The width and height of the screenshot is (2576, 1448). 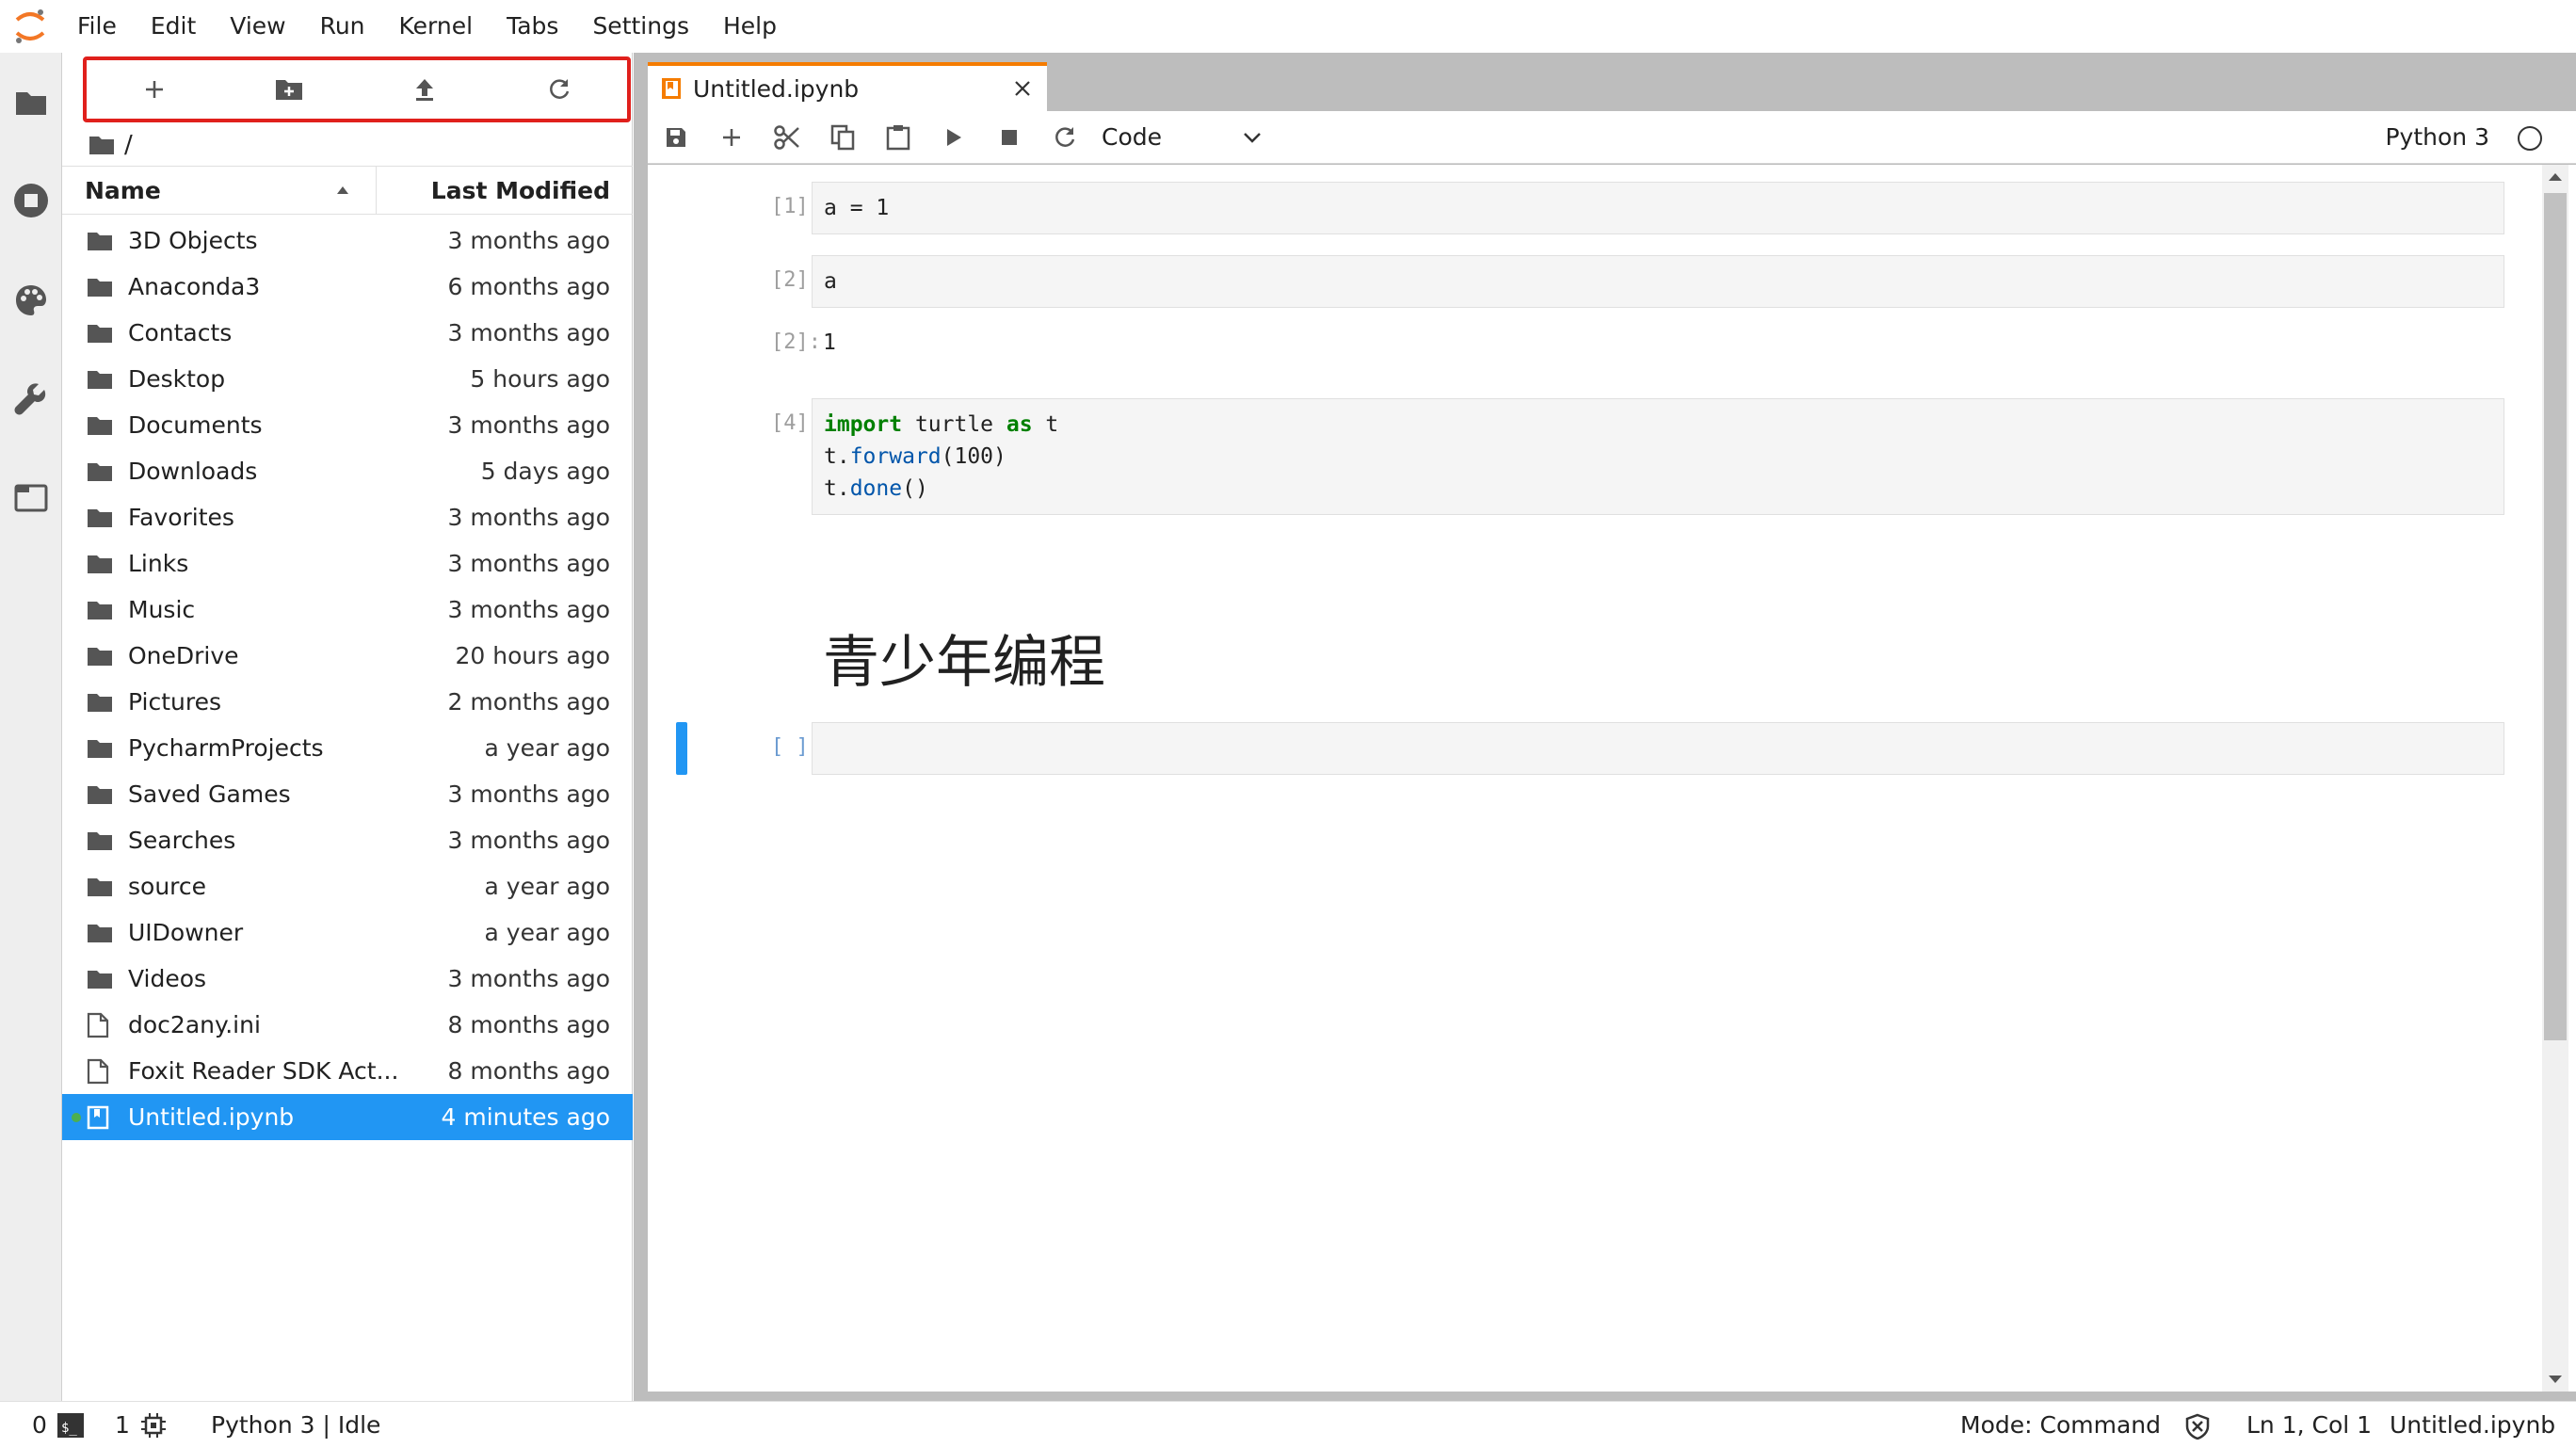 I want to click on refresh-icon, so click(x=560, y=89).